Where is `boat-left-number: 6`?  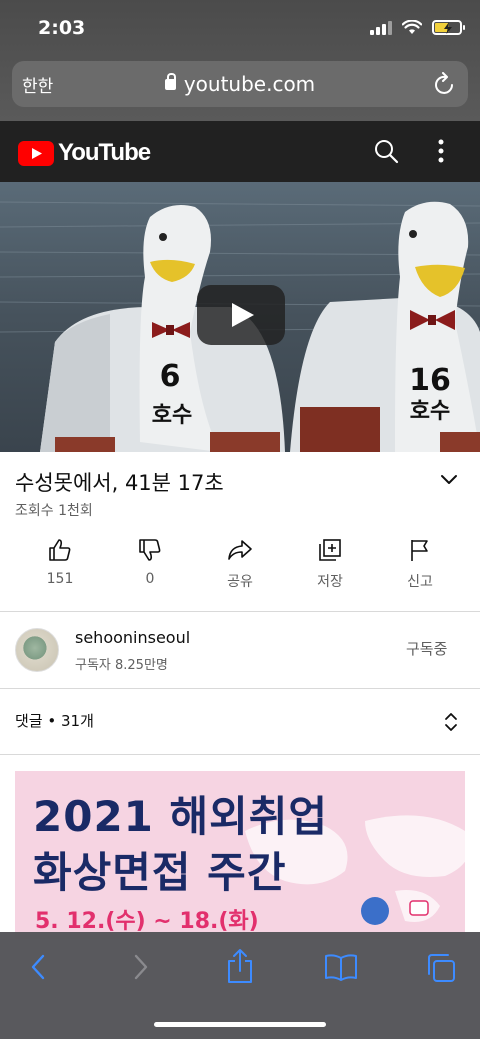
boat-left-number: 6 is located at coordinates (170, 376).